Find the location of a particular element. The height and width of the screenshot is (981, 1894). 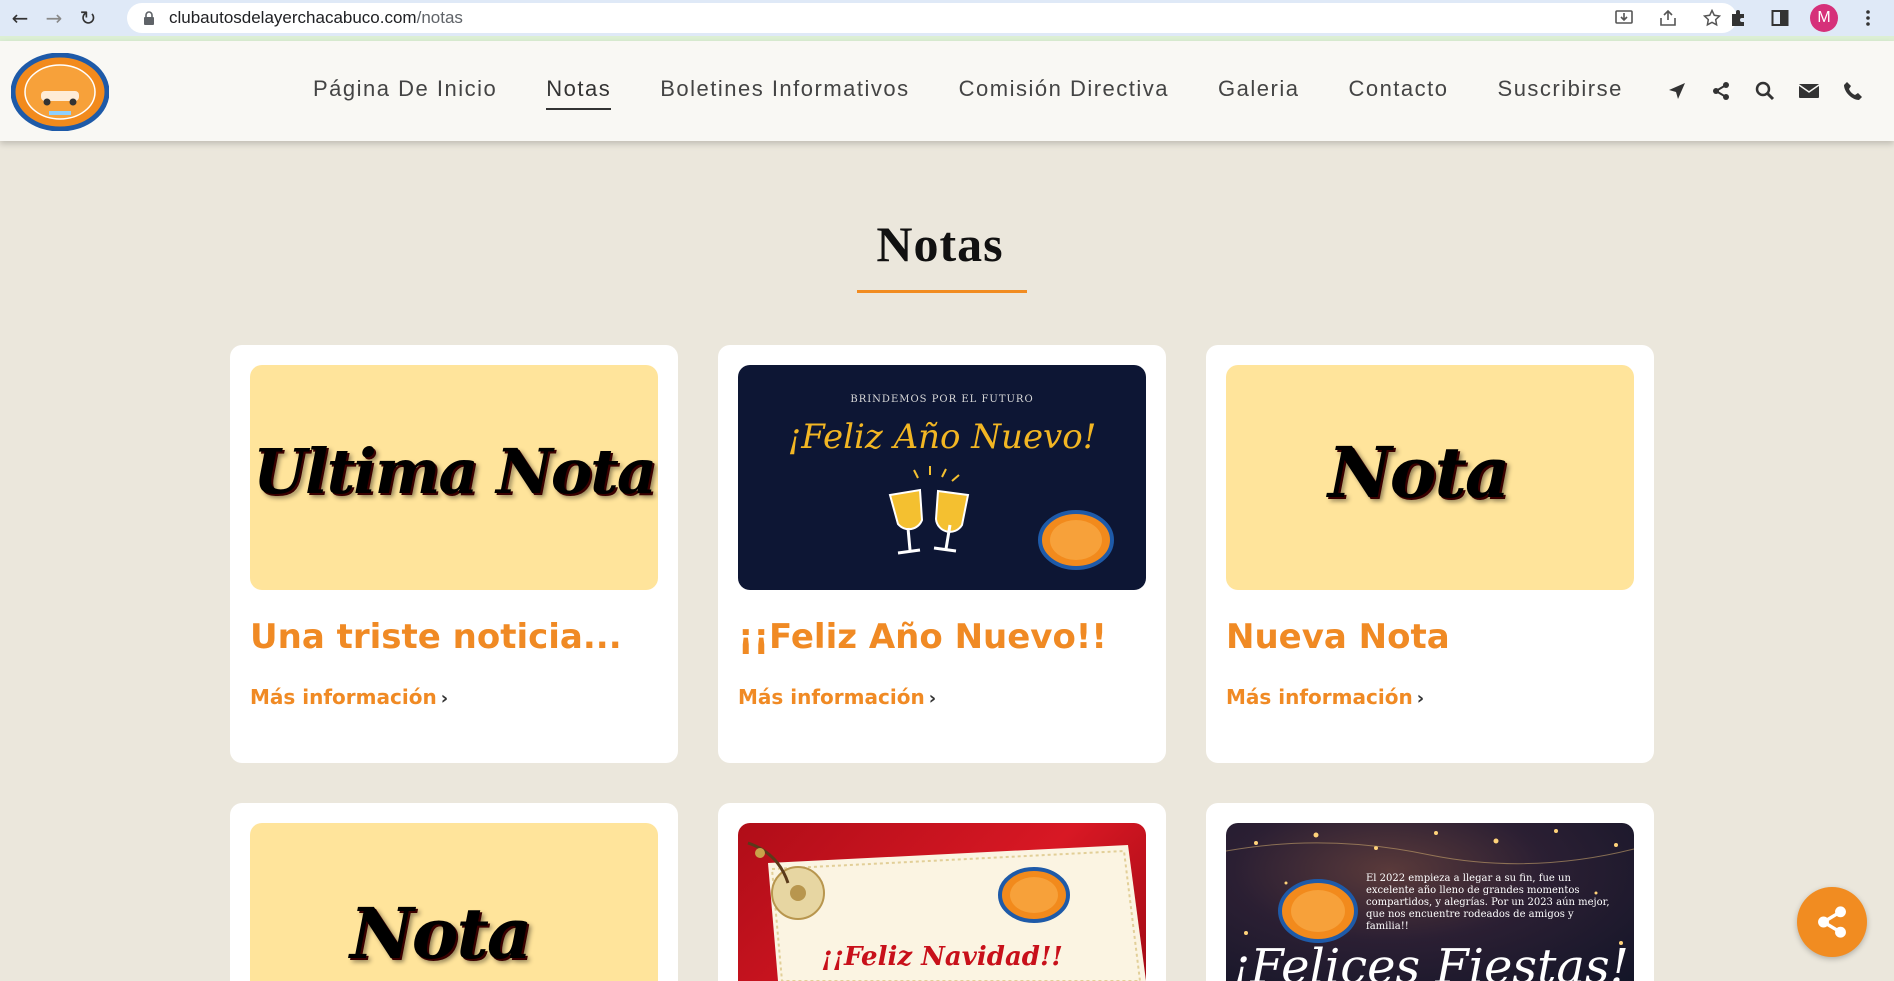

side-panel-icon is located at coordinates (1780, 18).